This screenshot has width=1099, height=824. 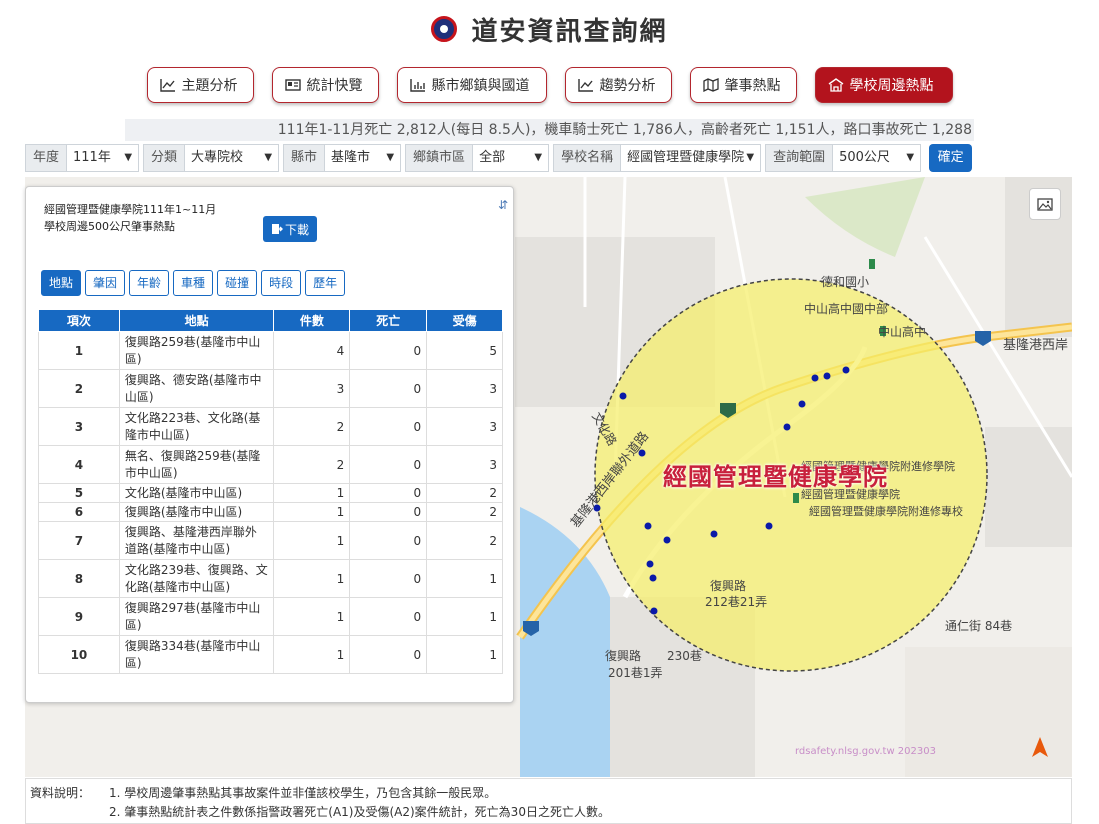 I want to click on tab-time: 時段, so click(x=281, y=283).